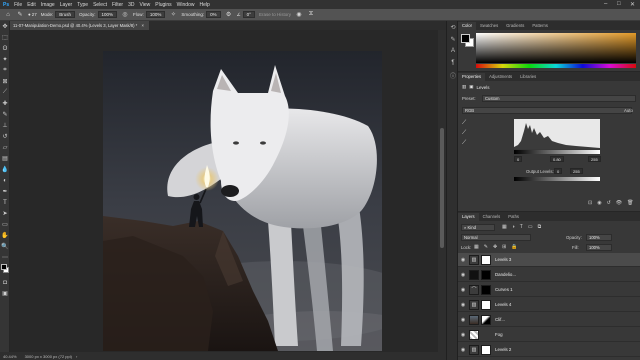  I want to click on visibility-icon: 👁, so click(619, 203).